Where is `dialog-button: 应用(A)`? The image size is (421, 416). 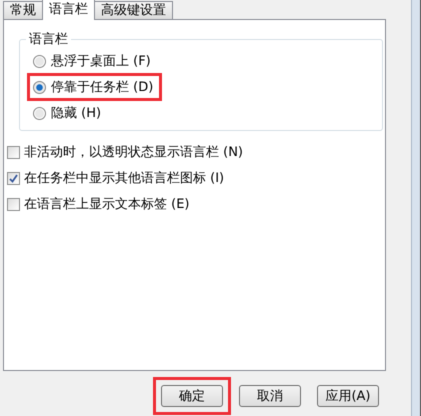 dialog-button: 应用(A) is located at coordinates (348, 396).